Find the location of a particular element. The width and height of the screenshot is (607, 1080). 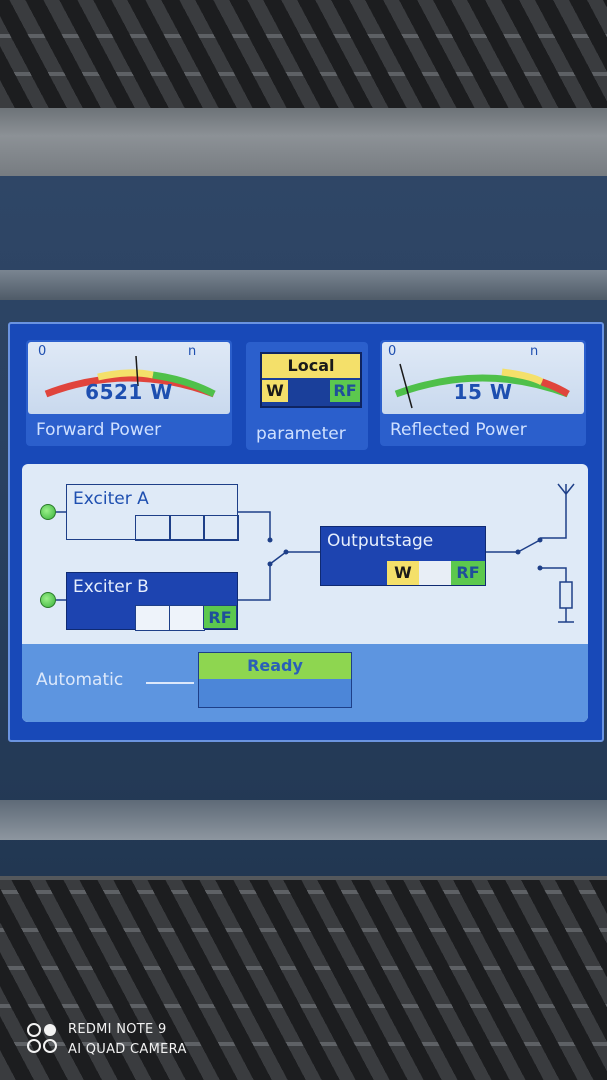

forward-scale-max: n is located at coordinates (192, 351).